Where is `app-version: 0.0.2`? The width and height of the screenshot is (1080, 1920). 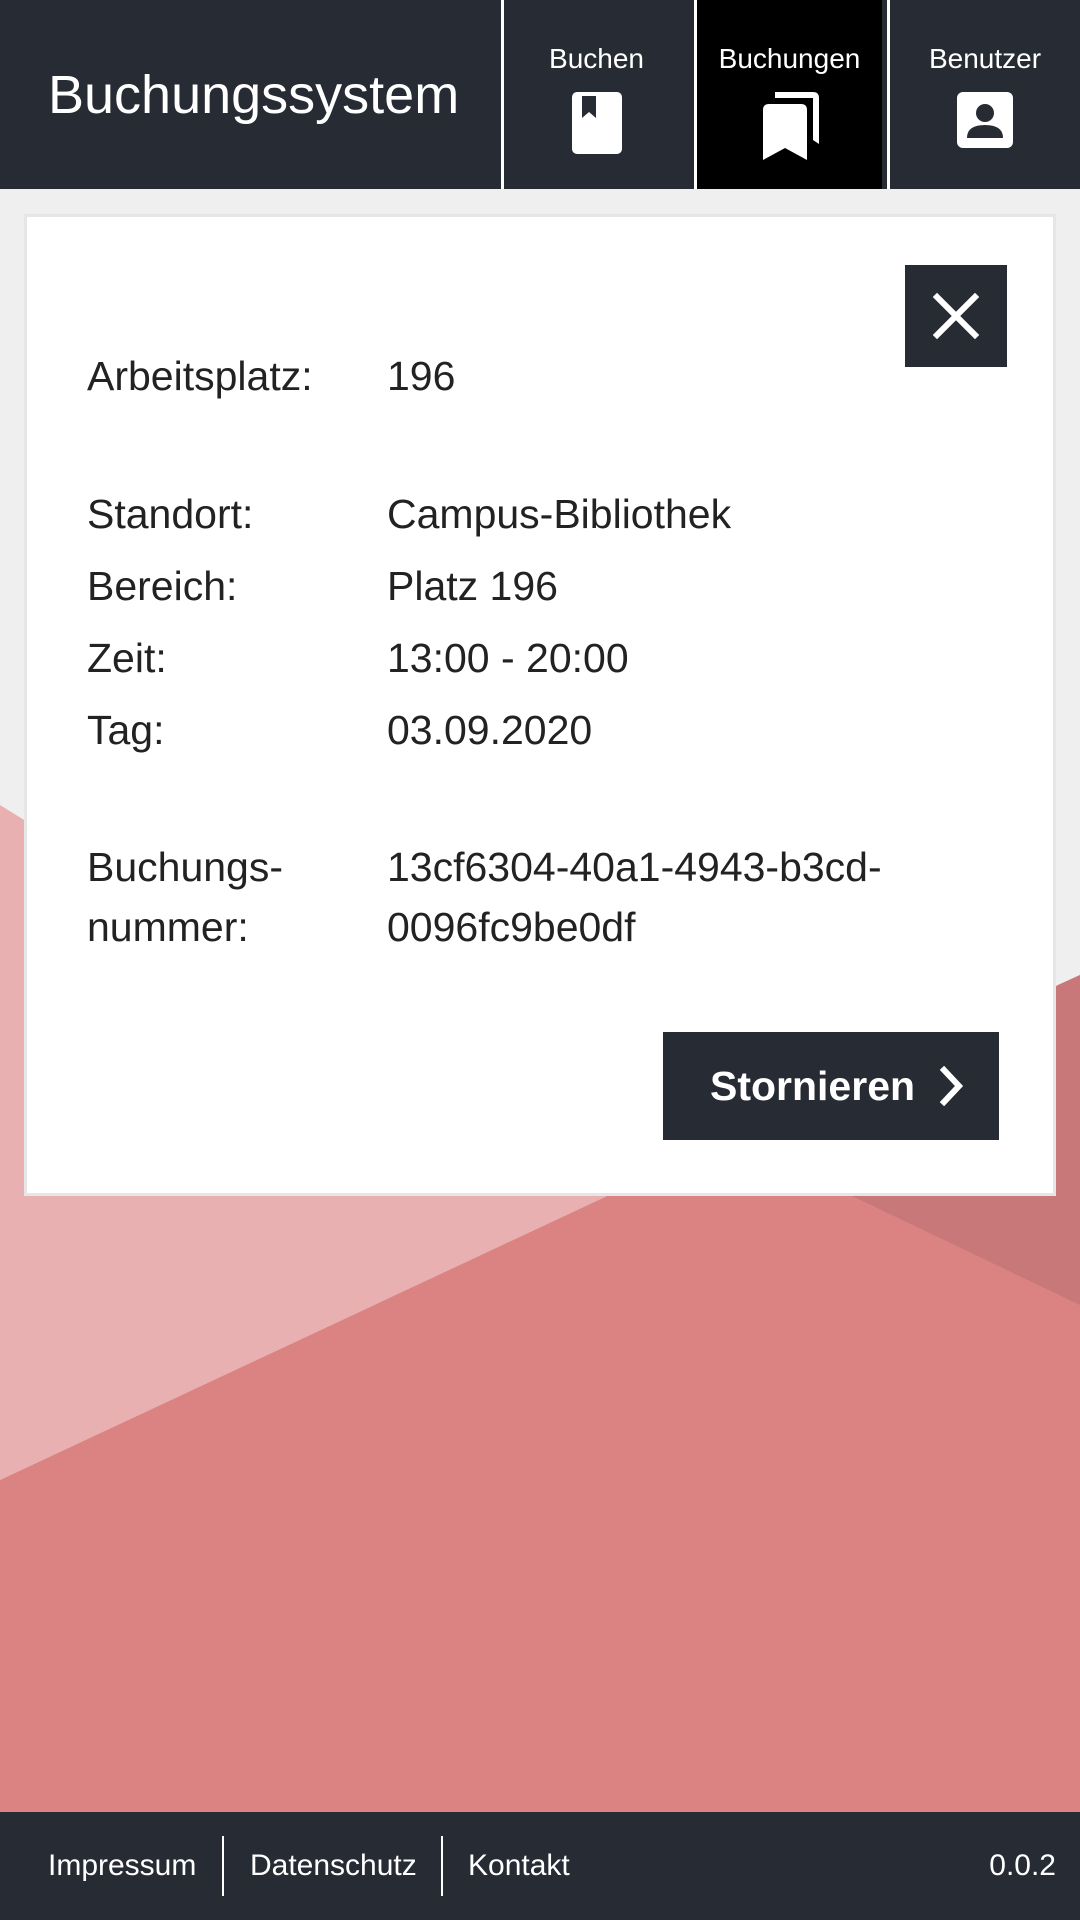 app-version: 0.0.2 is located at coordinates (1022, 1865).